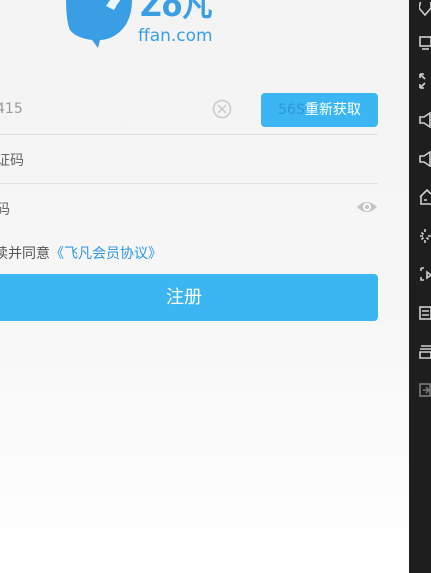 Image resolution: width=431 pixels, height=573 pixels. I want to click on loading-icon, so click(425, 236).